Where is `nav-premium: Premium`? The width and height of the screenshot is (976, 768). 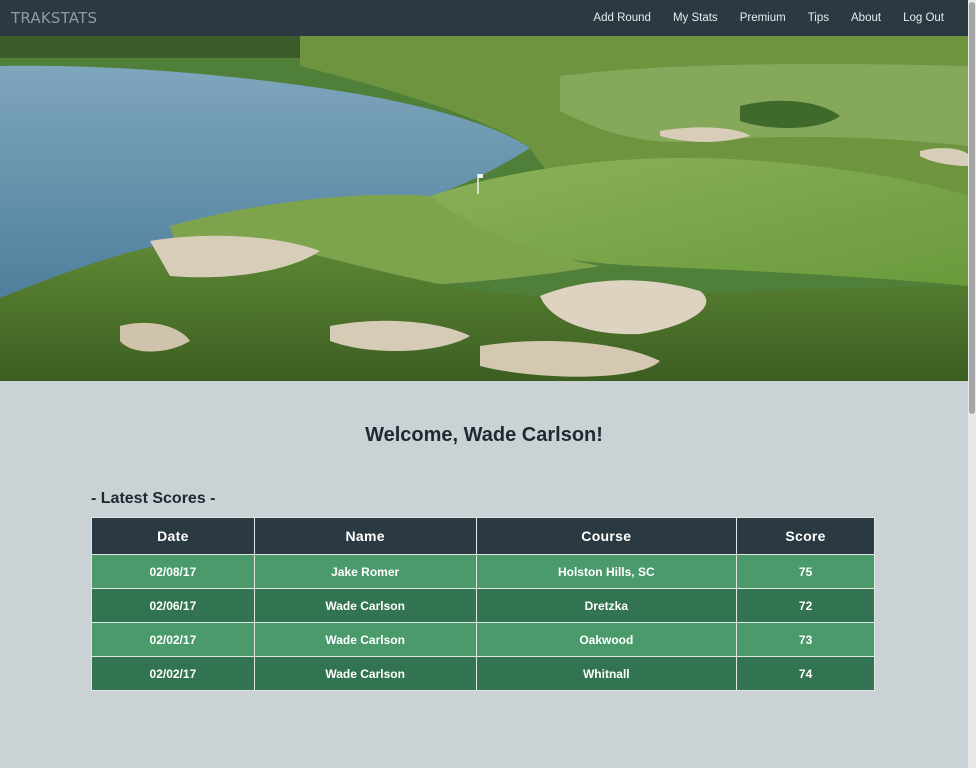 nav-premium: Premium is located at coordinates (763, 18).